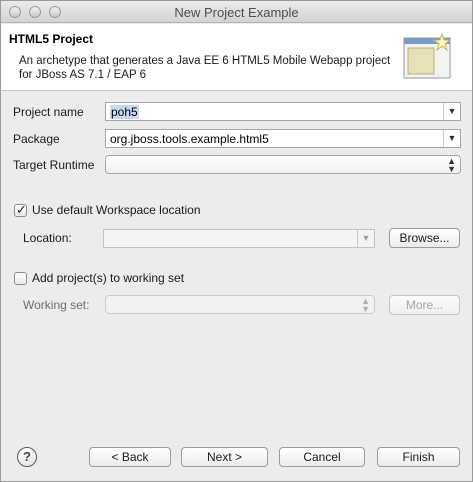  I want to click on use-default-location-label: Use default Workspace location, so click(116, 210).